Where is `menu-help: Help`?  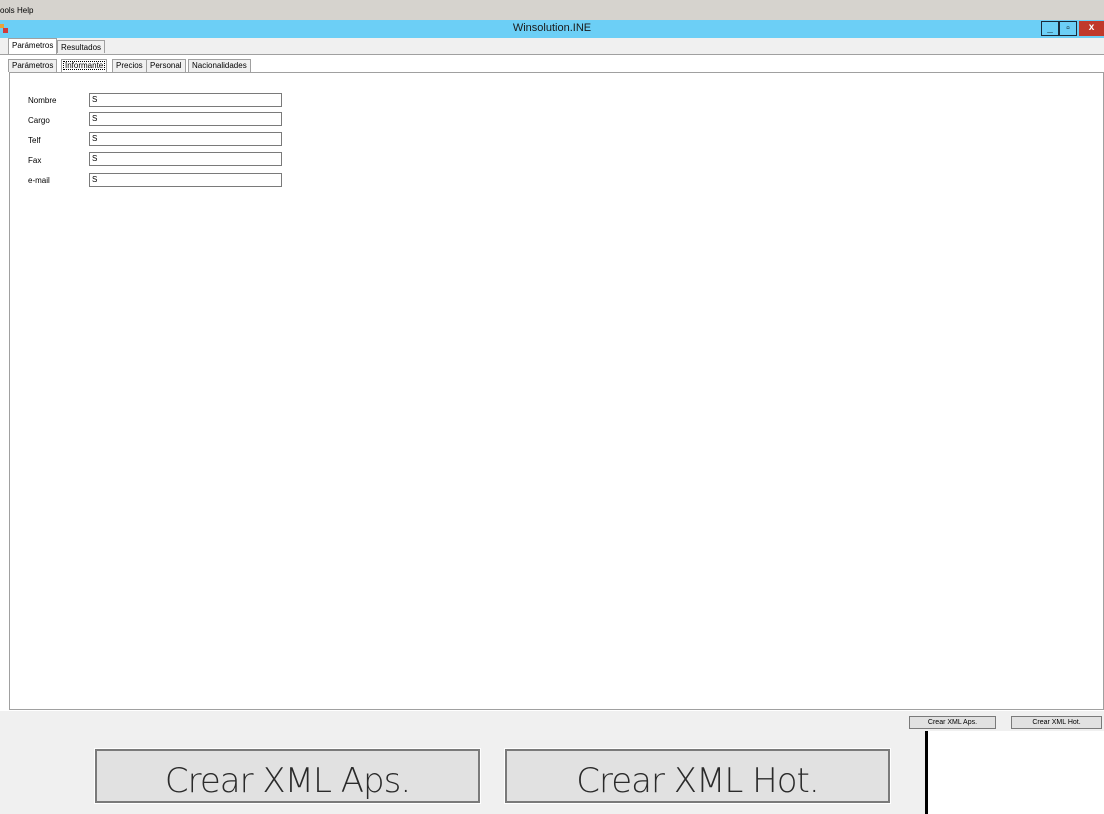 menu-help: Help is located at coordinates (25, 10).